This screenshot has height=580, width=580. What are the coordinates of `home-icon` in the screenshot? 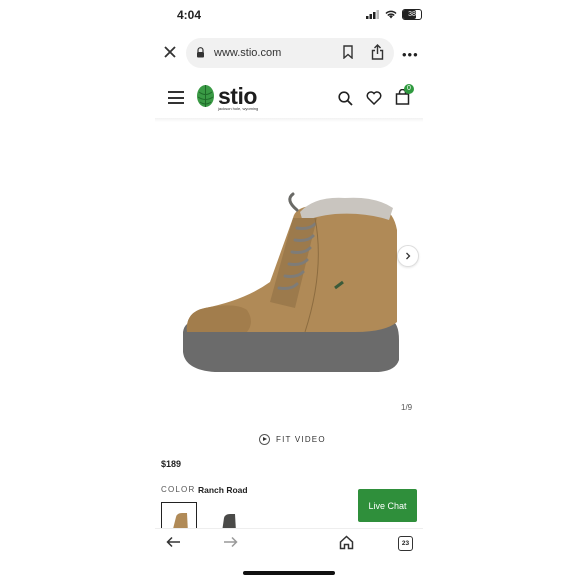 It's located at (346, 542).